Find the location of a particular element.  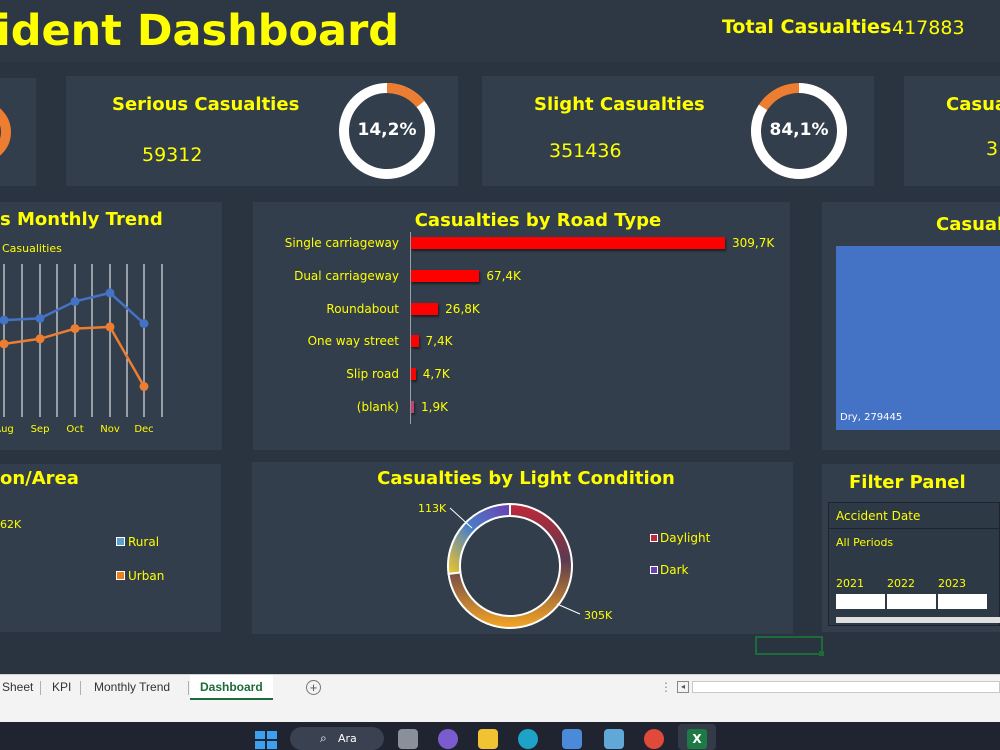

daylight-legend-label: Daylight is located at coordinates (685, 538).